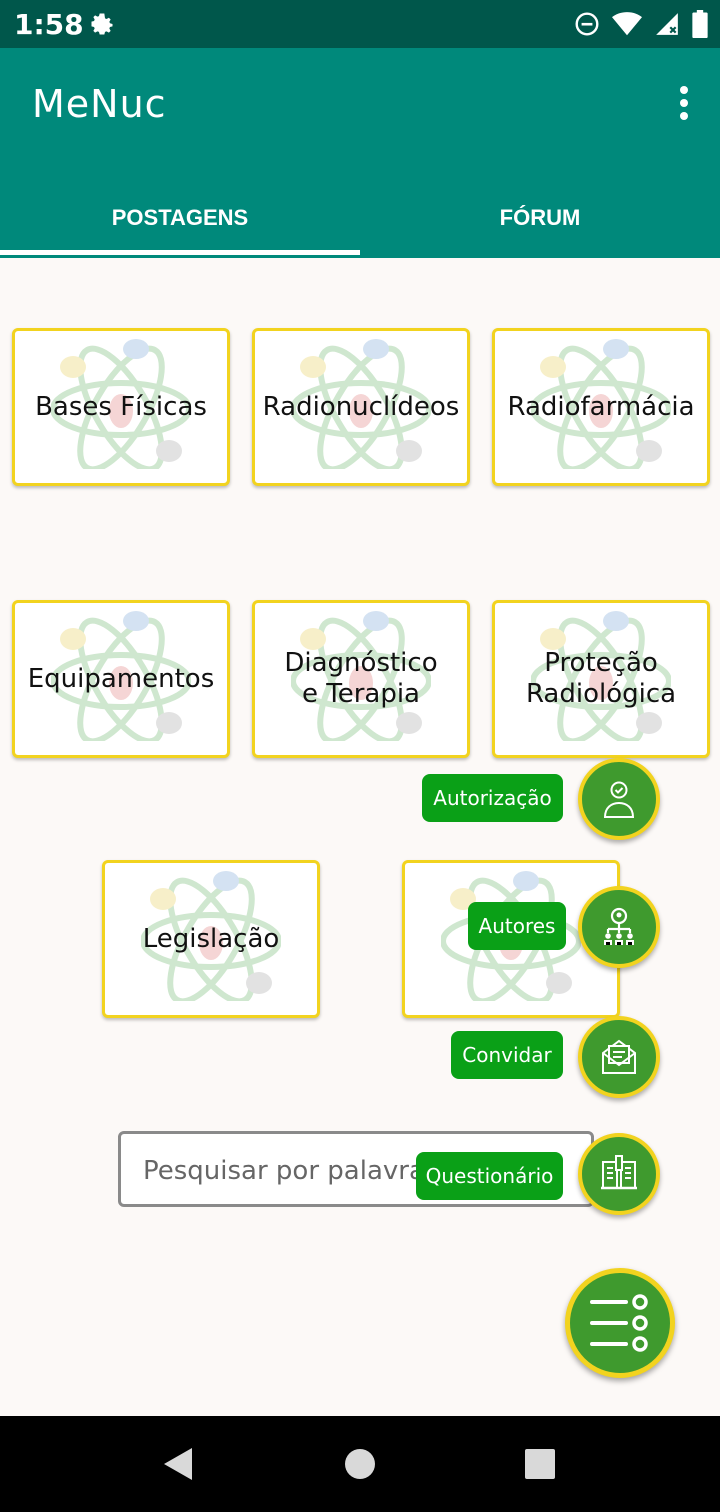  What do you see at coordinates (667, 26) in the screenshot?
I see `signal-icon` at bounding box center [667, 26].